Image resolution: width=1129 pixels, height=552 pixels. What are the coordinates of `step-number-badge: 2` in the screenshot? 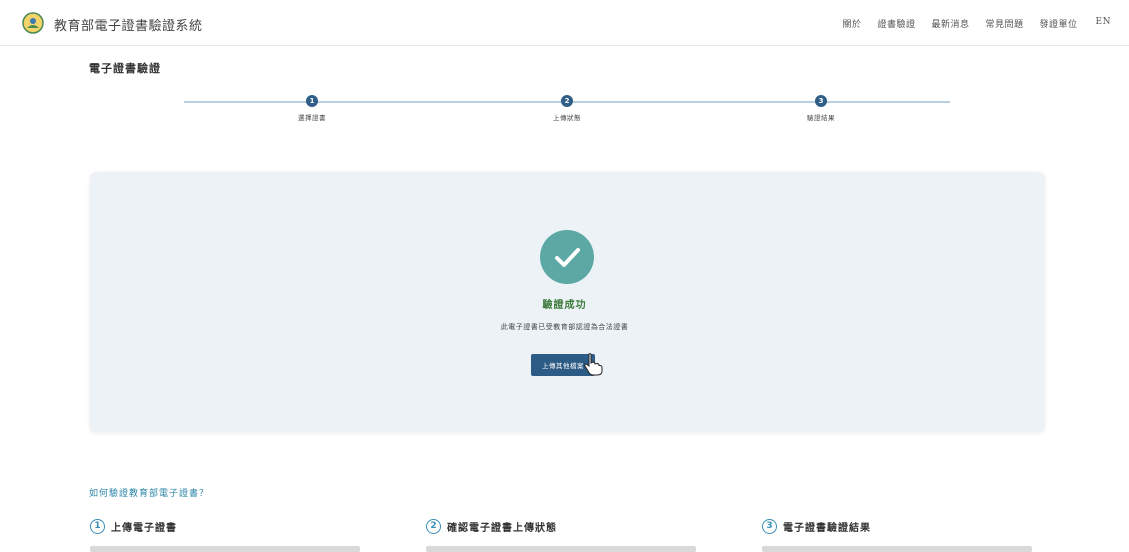 It's located at (433, 526).